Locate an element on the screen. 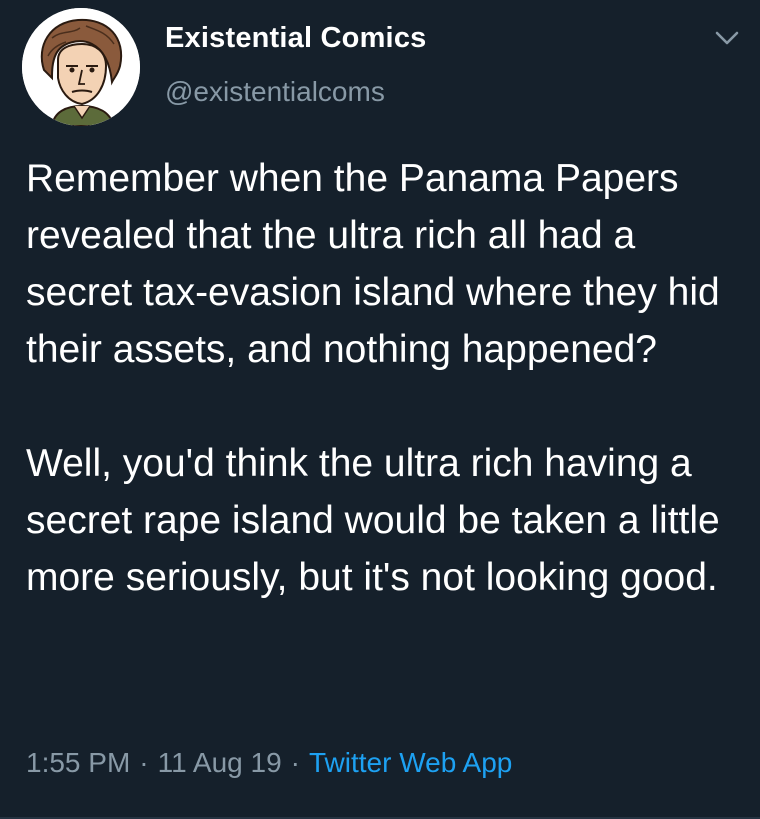 Image resolution: width=760 pixels, height=819 pixels. cartoon-portrait-icon is located at coordinates (81, 67).